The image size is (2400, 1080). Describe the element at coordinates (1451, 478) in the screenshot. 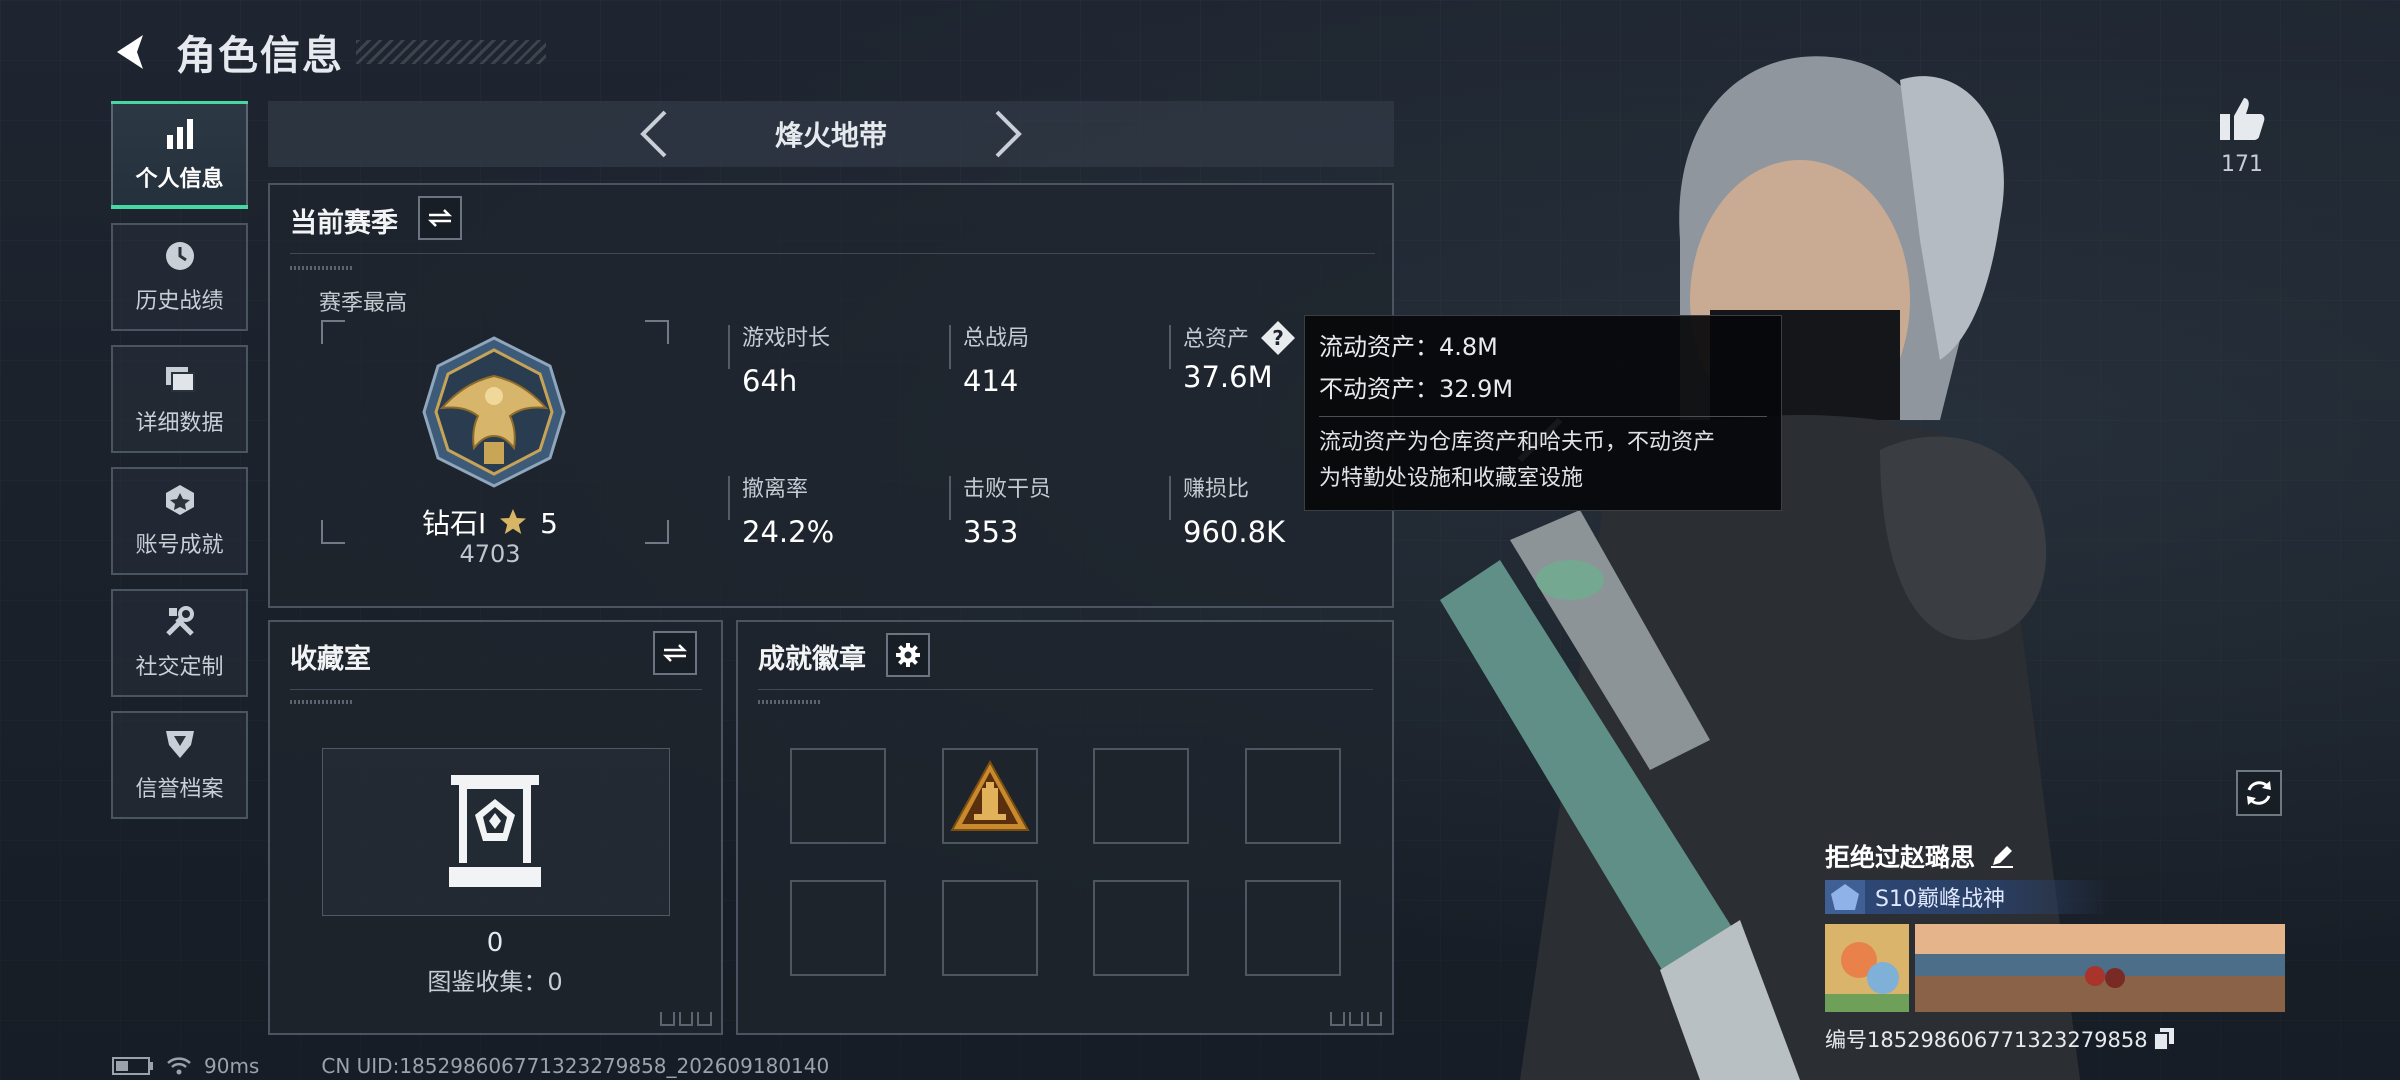

I see `tooltip-desc-line-2: 为特勤处设施和收藏室设施` at that location.